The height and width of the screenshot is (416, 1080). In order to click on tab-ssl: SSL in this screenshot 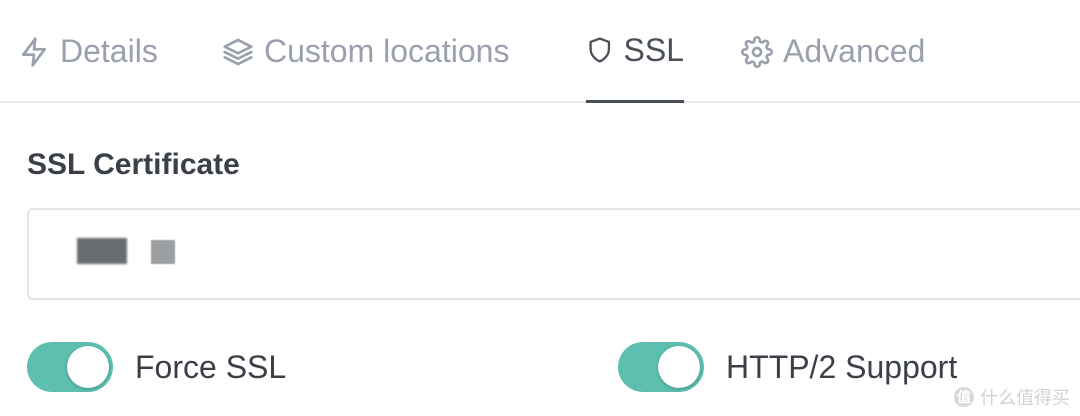, I will do `click(635, 51)`.